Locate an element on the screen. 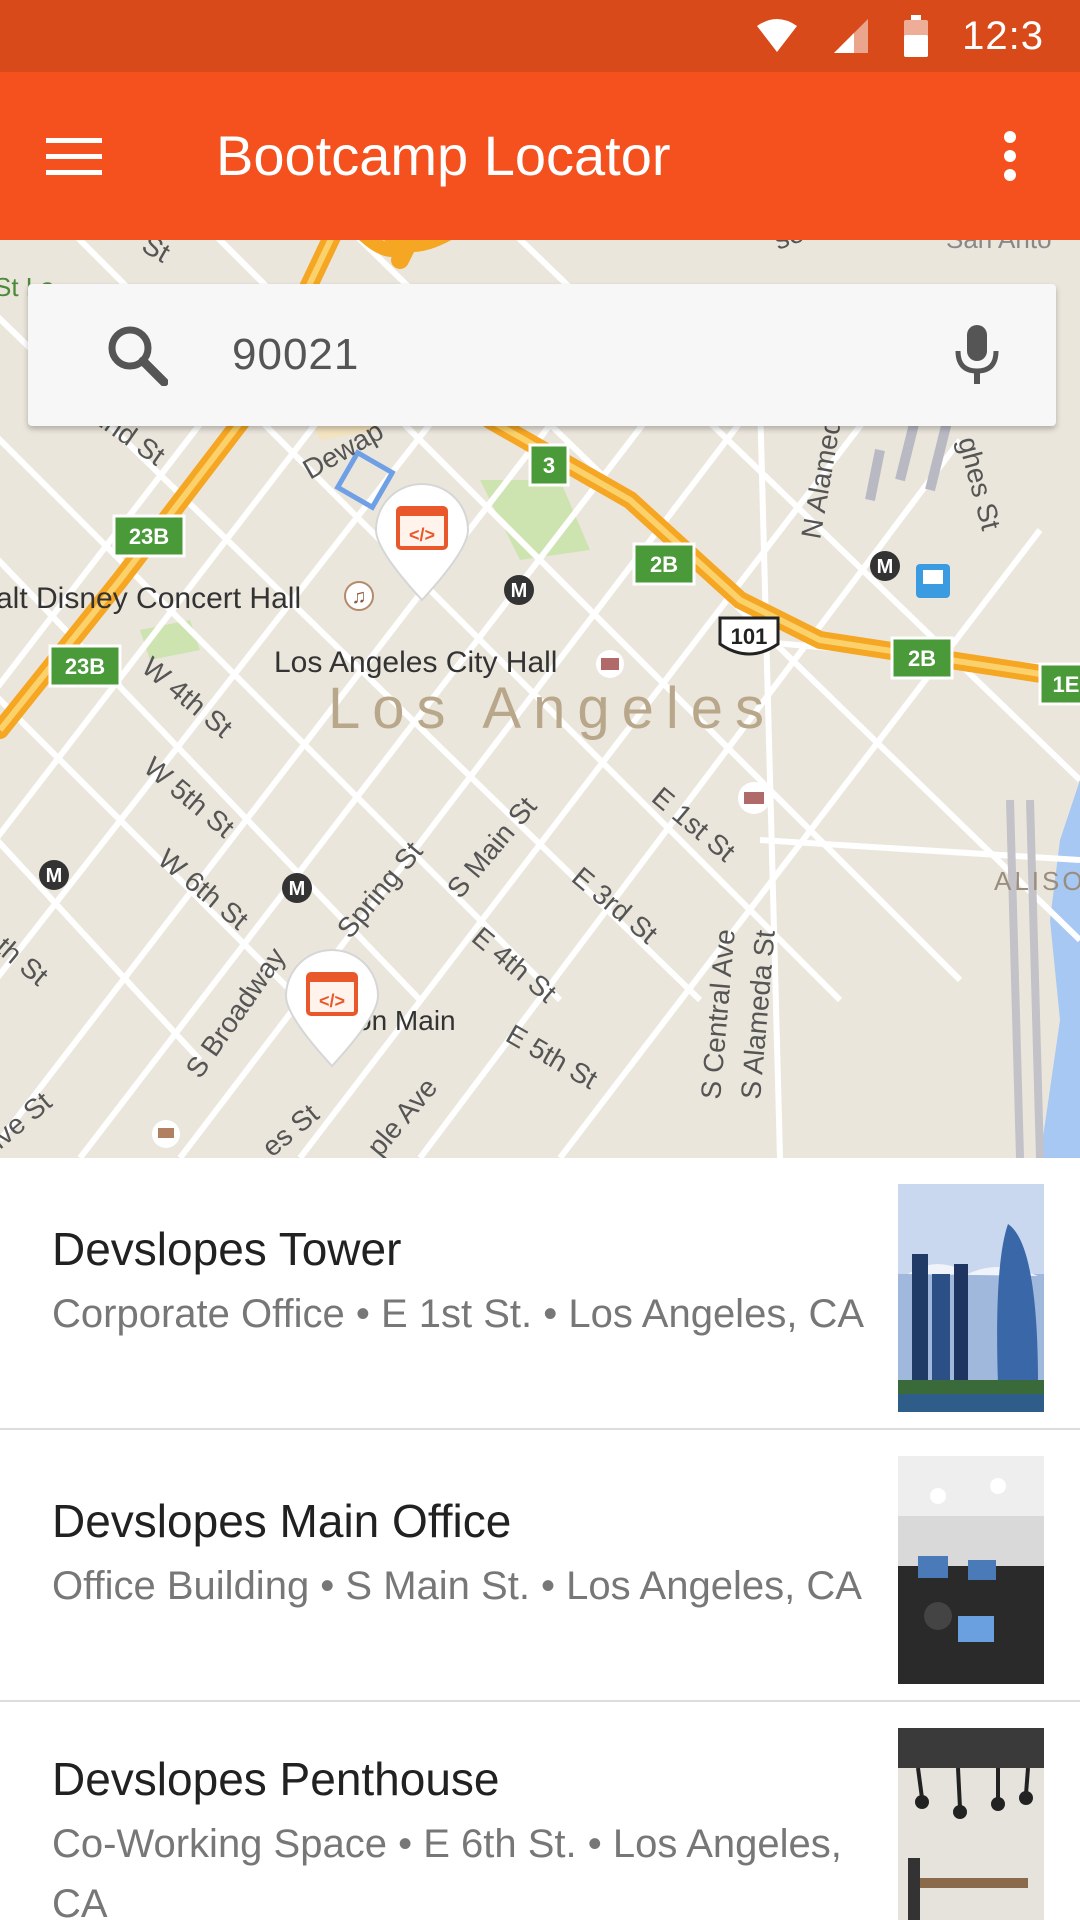  menu-button is located at coordinates (74, 156).